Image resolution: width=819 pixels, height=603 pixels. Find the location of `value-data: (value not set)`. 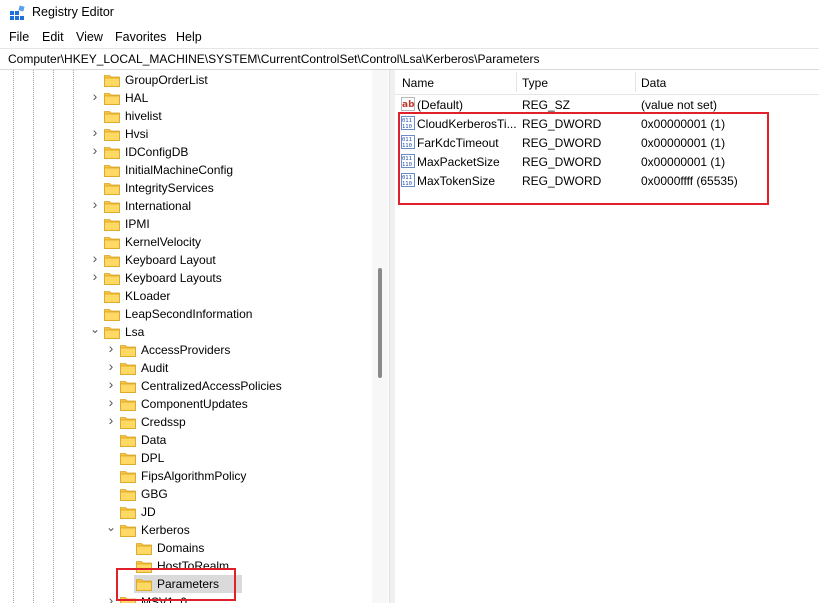

value-data: (value not set) is located at coordinates (679, 105).